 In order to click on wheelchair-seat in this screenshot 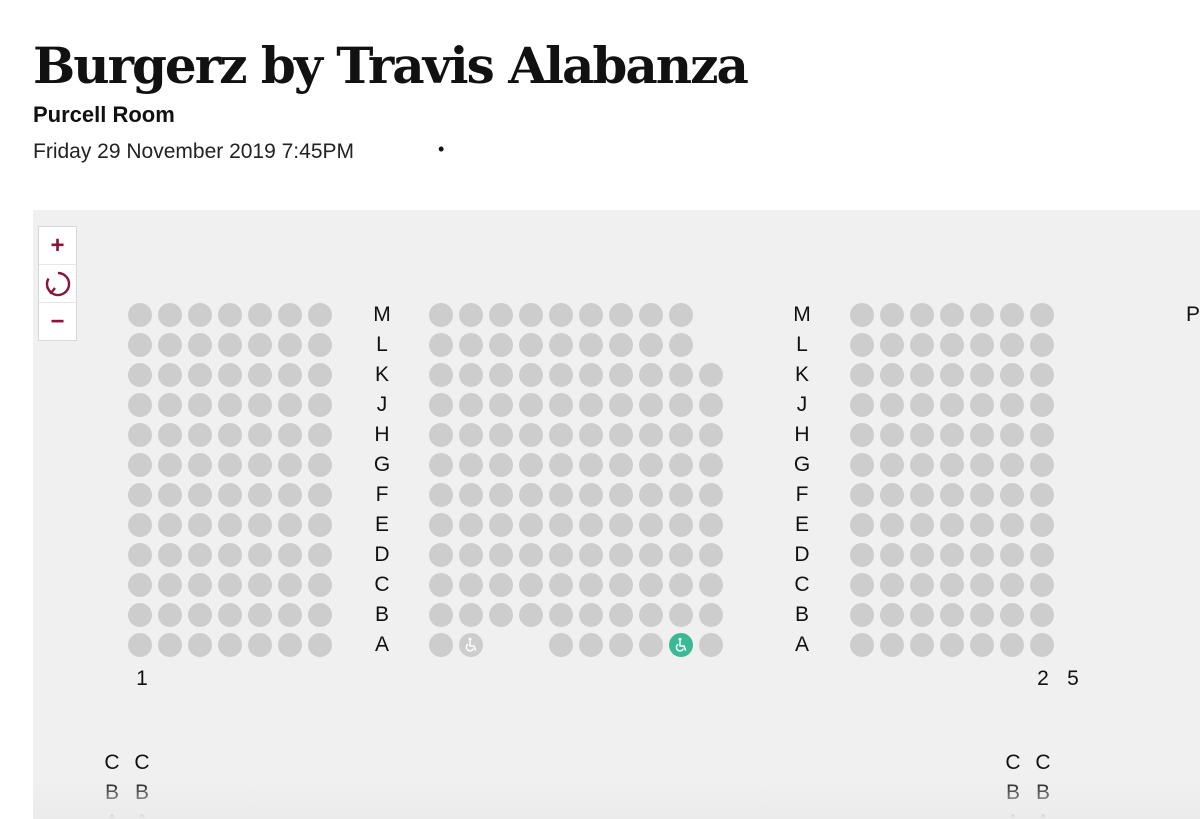, I will do `click(471, 645)`.